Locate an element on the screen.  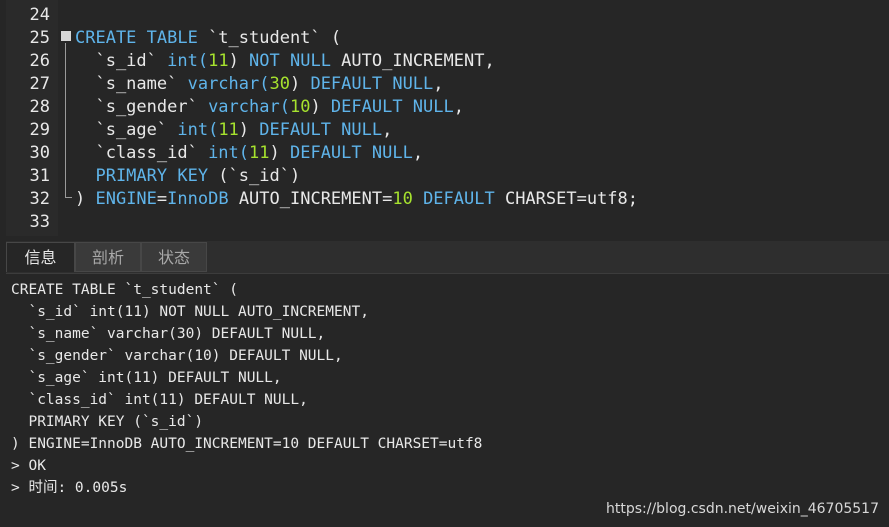
tab-profile: 剖析 is located at coordinates (108, 257).